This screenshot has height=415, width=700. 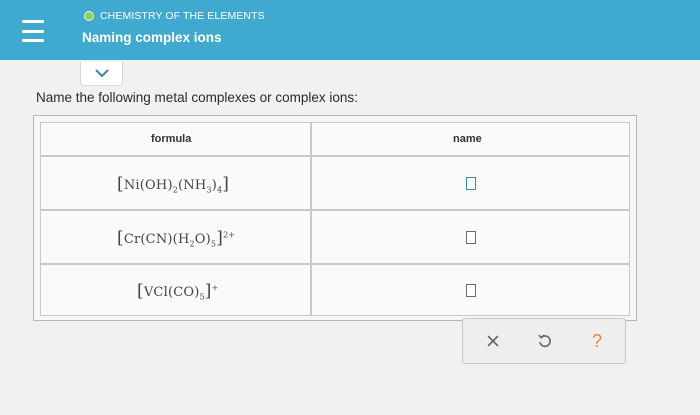 I want to click on clear-button, so click(x=493, y=341).